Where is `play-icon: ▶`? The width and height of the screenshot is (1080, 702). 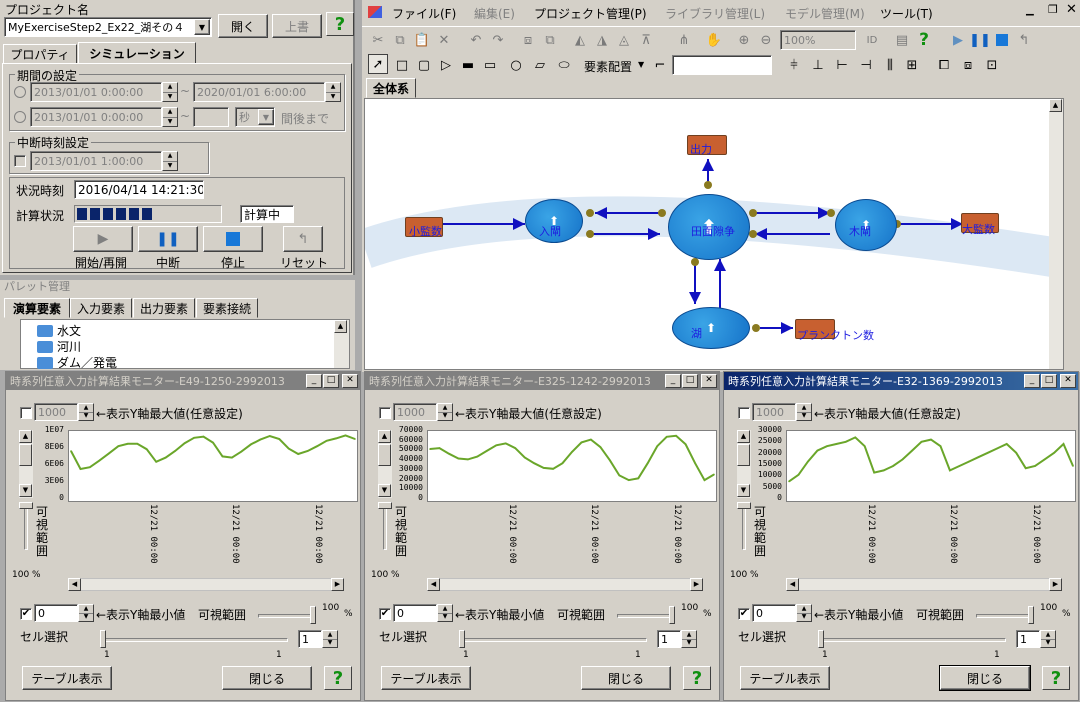 play-icon: ▶ is located at coordinates (958, 40).